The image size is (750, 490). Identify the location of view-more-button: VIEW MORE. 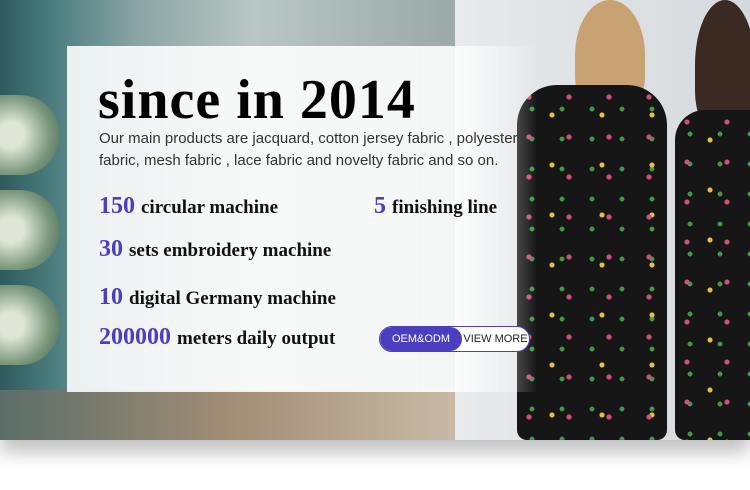
(495, 339).